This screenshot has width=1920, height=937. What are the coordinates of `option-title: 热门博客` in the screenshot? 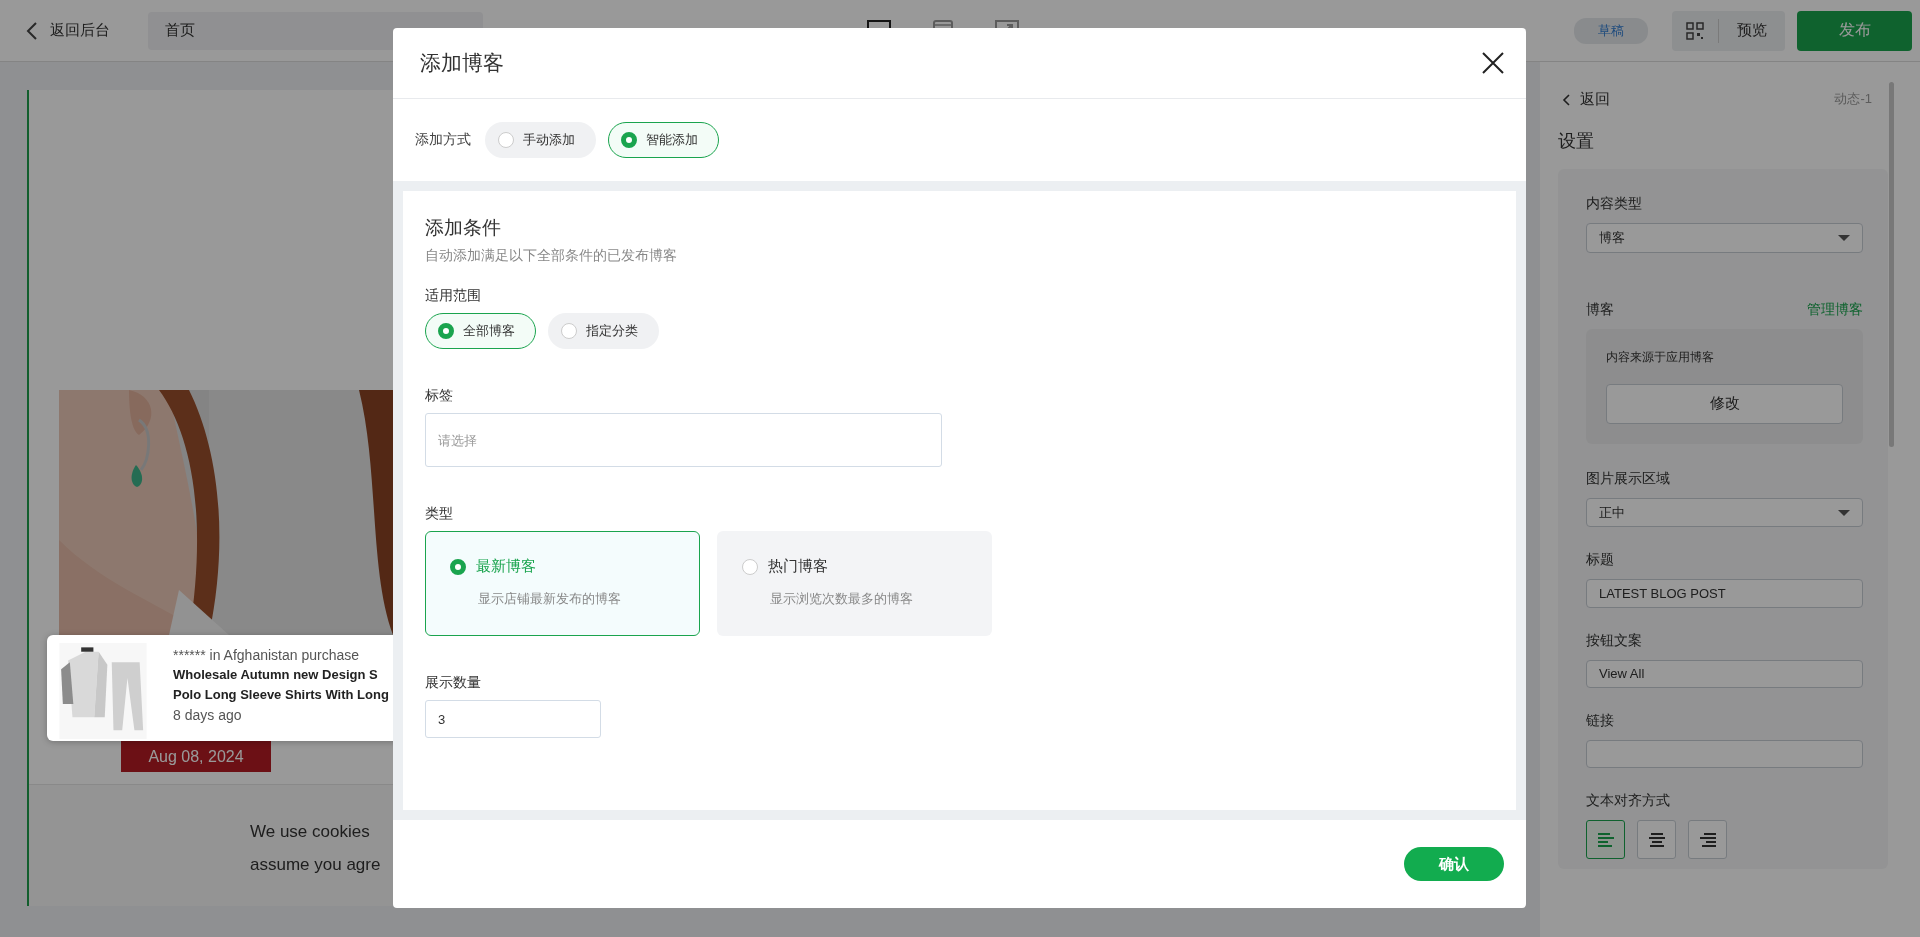 It's located at (798, 566).